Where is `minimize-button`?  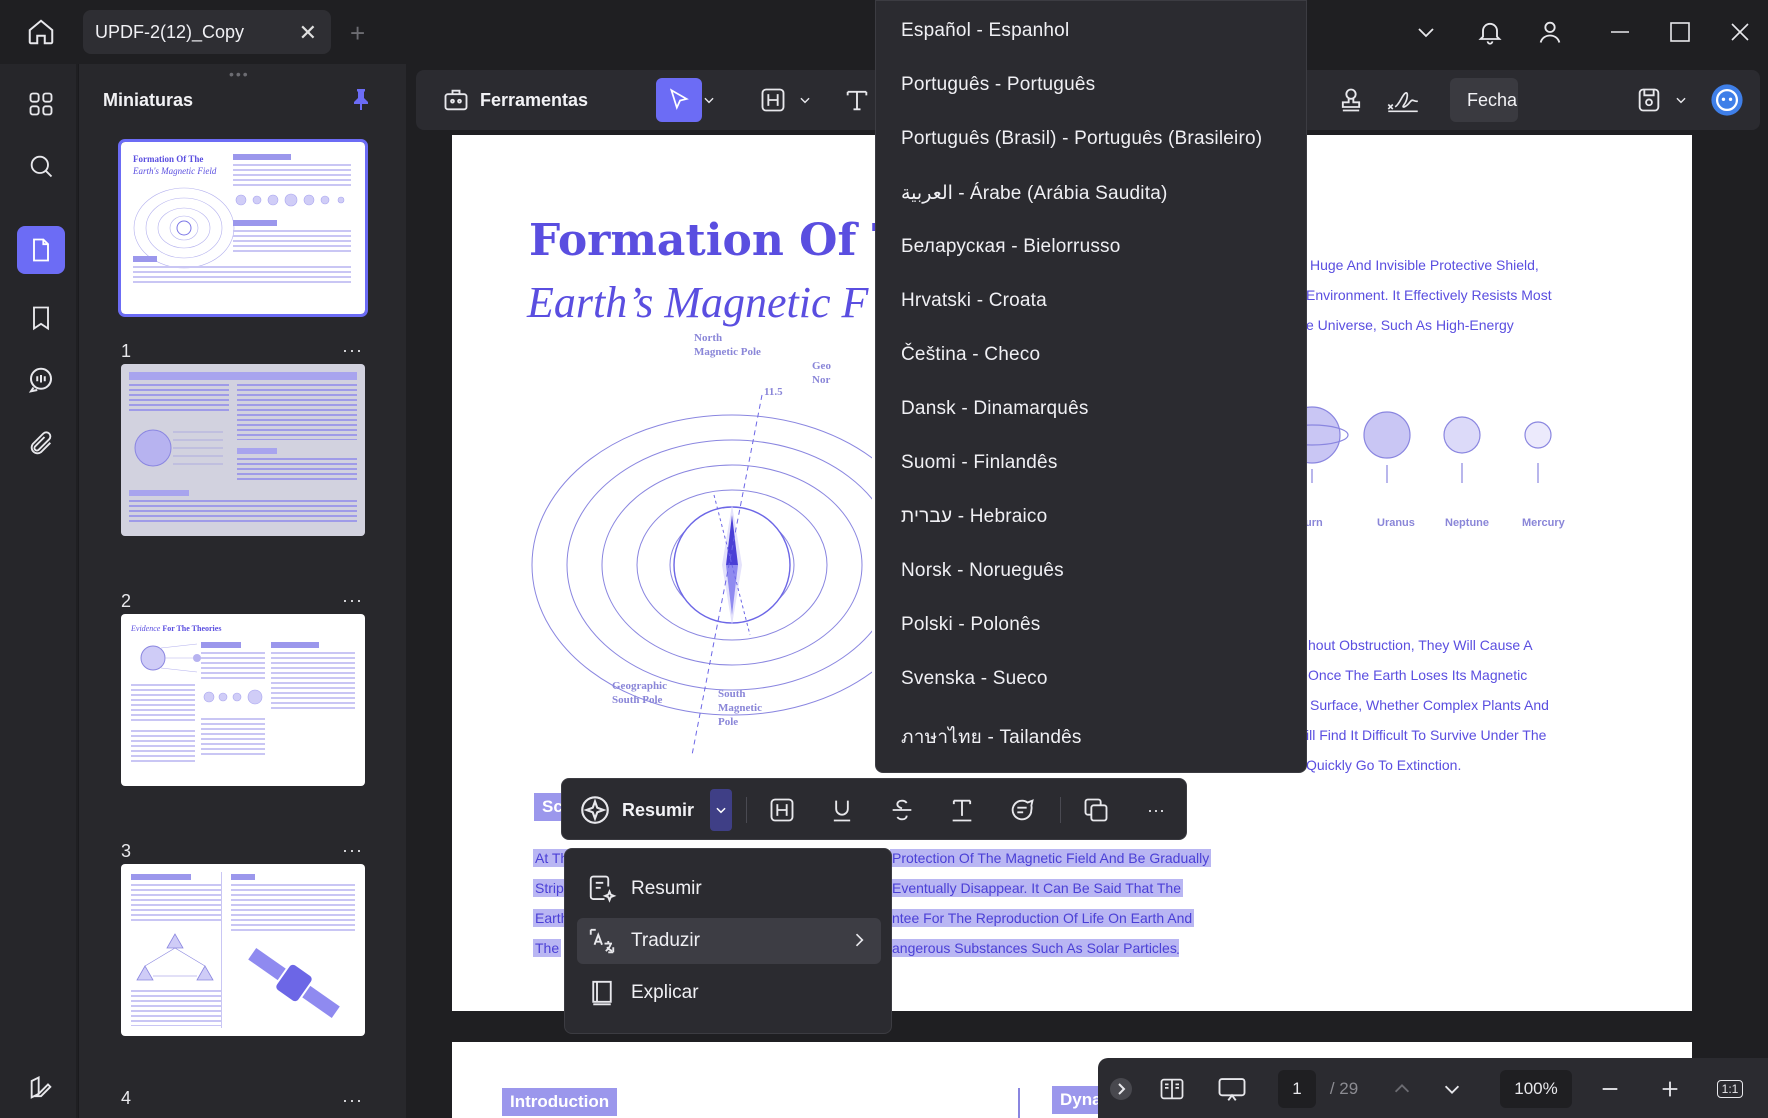 minimize-button is located at coordinates (1620, 32).